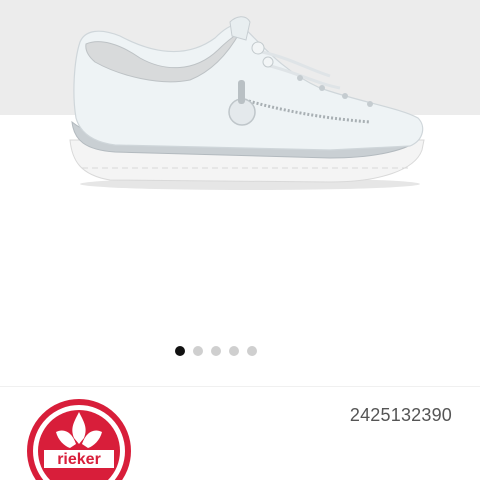  What do you see at coordinates (400, 415) in the screenshot?
I see `product-sku: 2425132390` at bounding box center [400, 415].